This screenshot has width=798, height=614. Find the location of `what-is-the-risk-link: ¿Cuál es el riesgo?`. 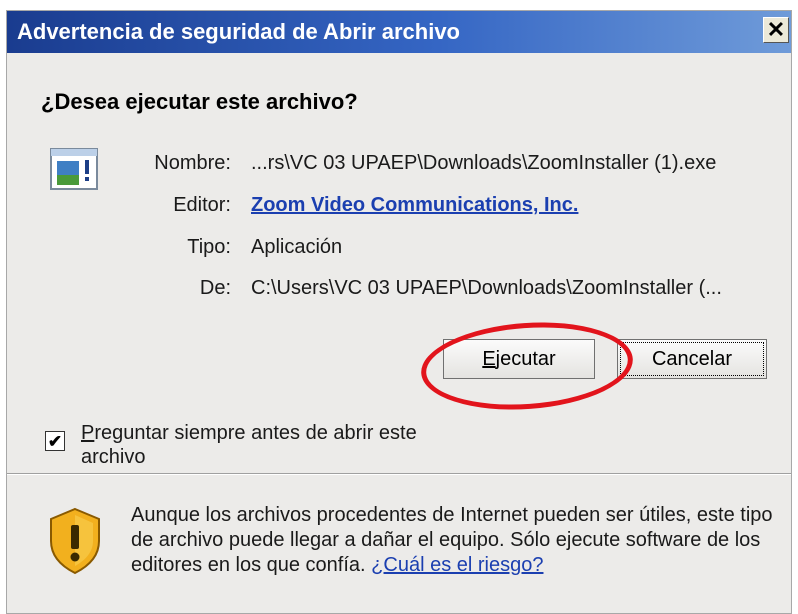

what-is-the-risk-link: ¿Cuál es el riesgo? is located at coordinates (457, 565).